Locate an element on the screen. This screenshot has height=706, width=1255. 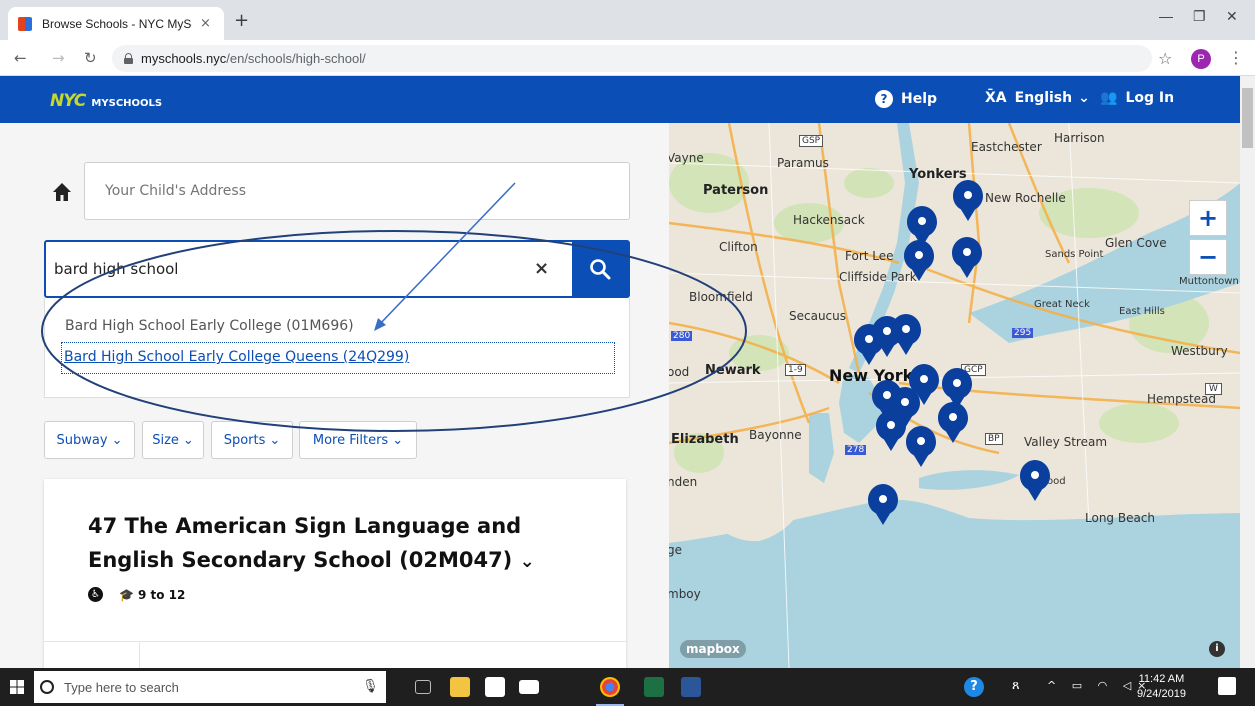
home-icon is located at coordinates (62, 192).